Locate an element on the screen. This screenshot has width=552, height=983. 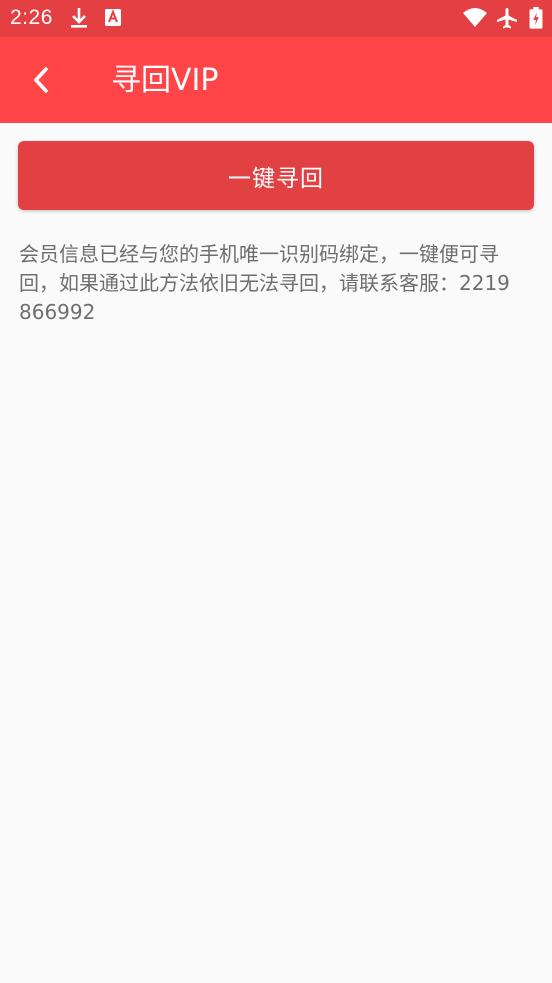
chevron-left-icon is located at coordinates (41, 80).